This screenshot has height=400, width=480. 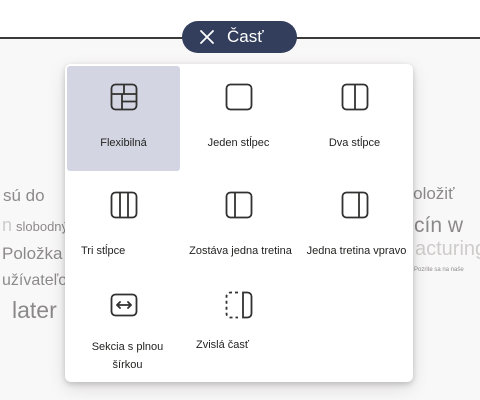 What do you see at coordinates (223, 345) in the screenshot?
I see `layout-option-label: Zvislá časť` at bounding box center [223, 345].